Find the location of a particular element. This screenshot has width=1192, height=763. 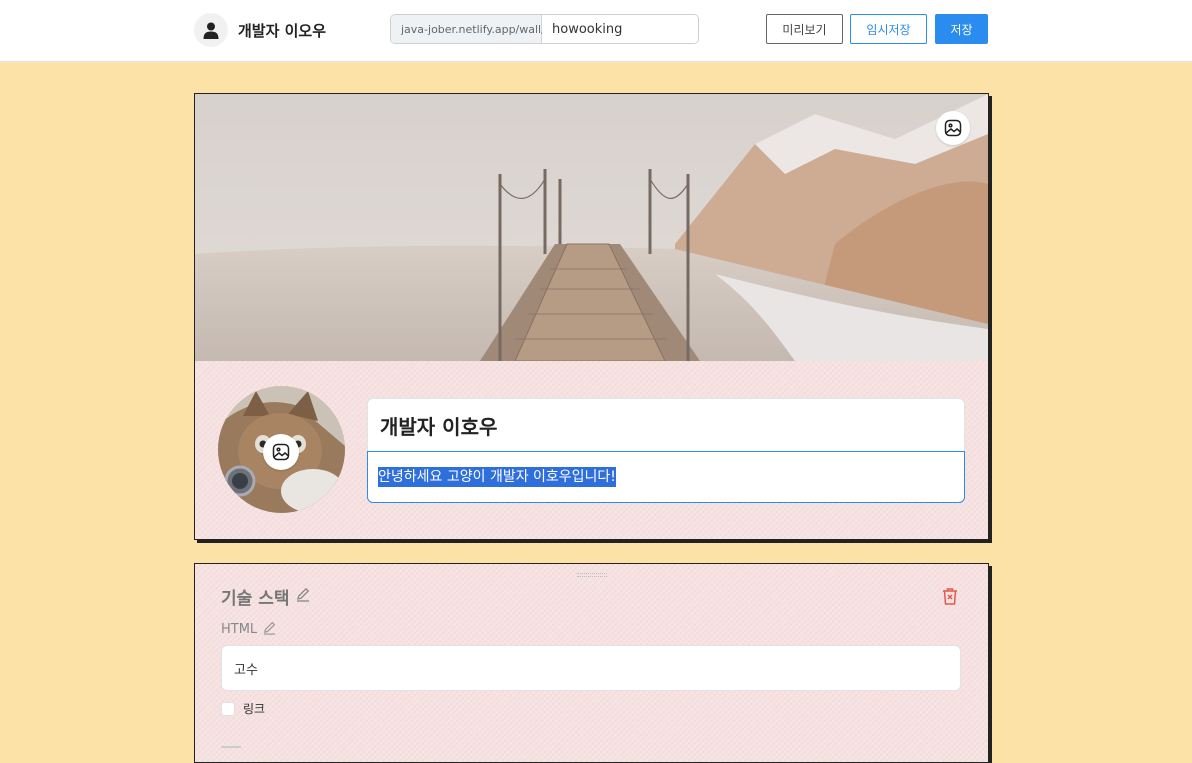

next-item-divider is located at coordinates (231, 748).